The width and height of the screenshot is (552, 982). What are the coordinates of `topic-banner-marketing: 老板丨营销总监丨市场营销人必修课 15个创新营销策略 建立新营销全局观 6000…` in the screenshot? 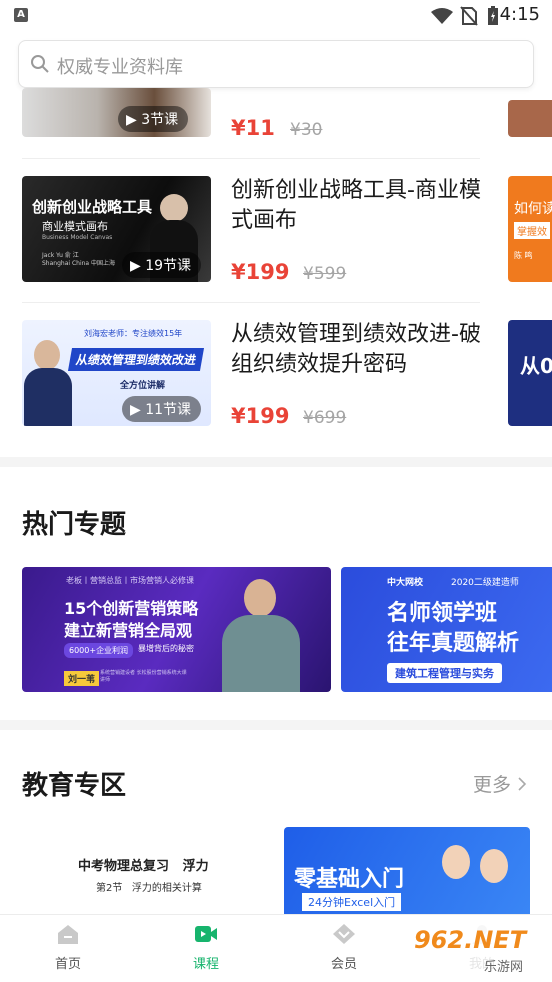 It's located at (176, 629).